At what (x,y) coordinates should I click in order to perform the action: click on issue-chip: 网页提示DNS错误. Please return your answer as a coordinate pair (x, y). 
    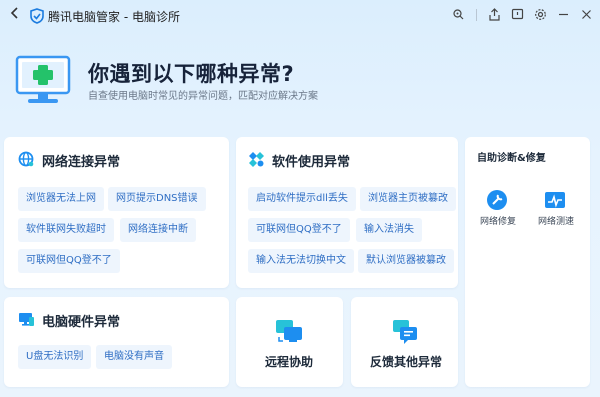
    Looking at the image, I should click on (157, 199).